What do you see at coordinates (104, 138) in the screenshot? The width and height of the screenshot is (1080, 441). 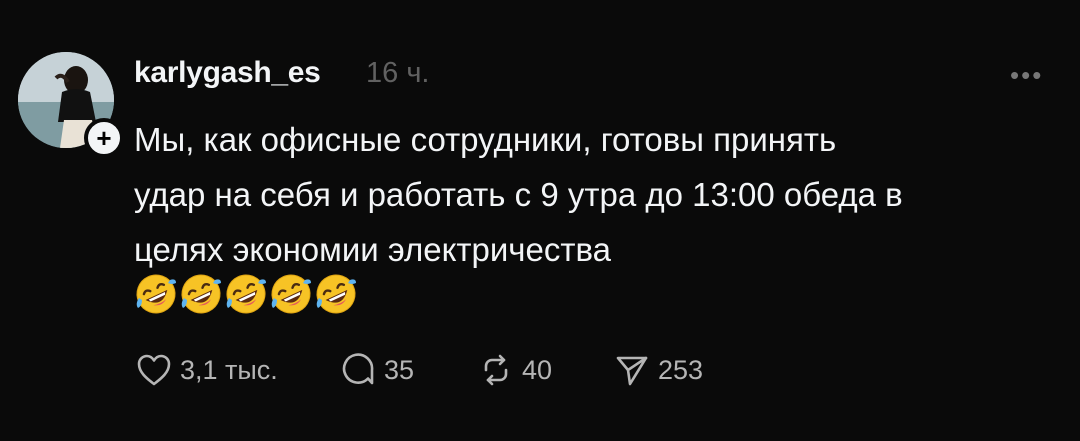 I see `follow-plus-icon: +` at bounding box center [104, 138].